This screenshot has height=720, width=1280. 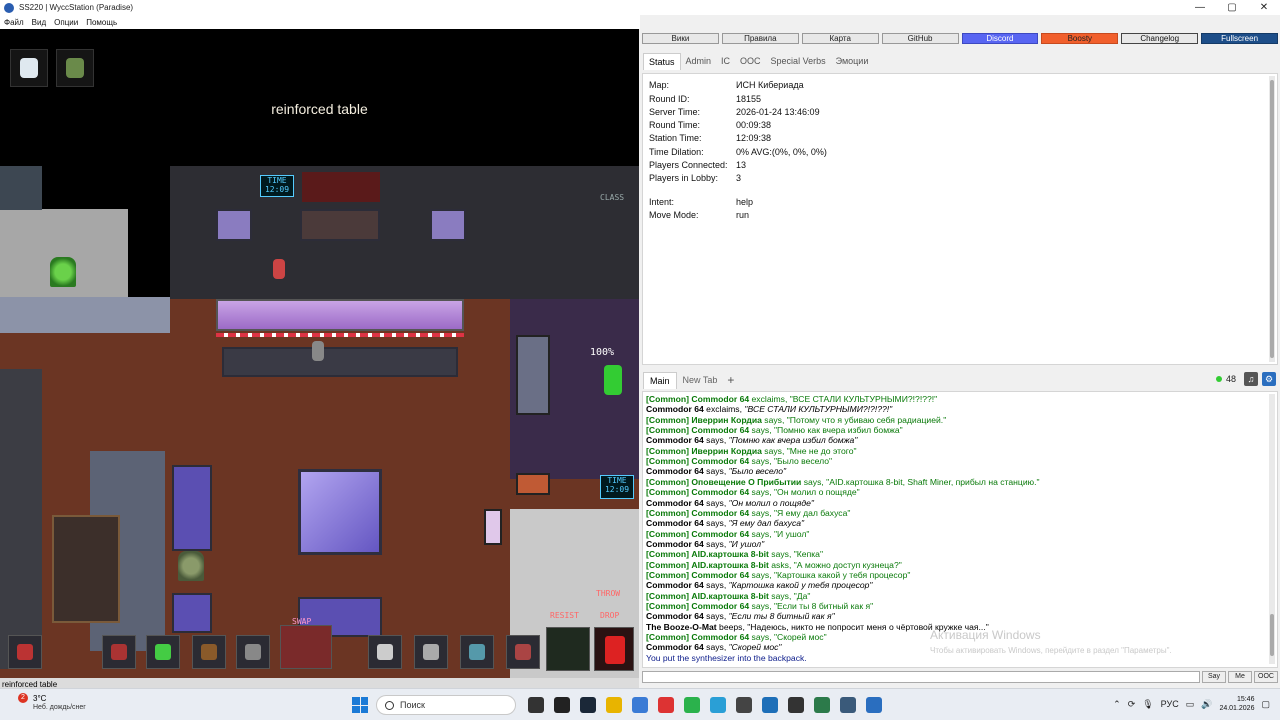 What do you see at coordinates (700, 380) in the screenshot?
I see `tab-new: New Tab` at bounding box center [700, 380].